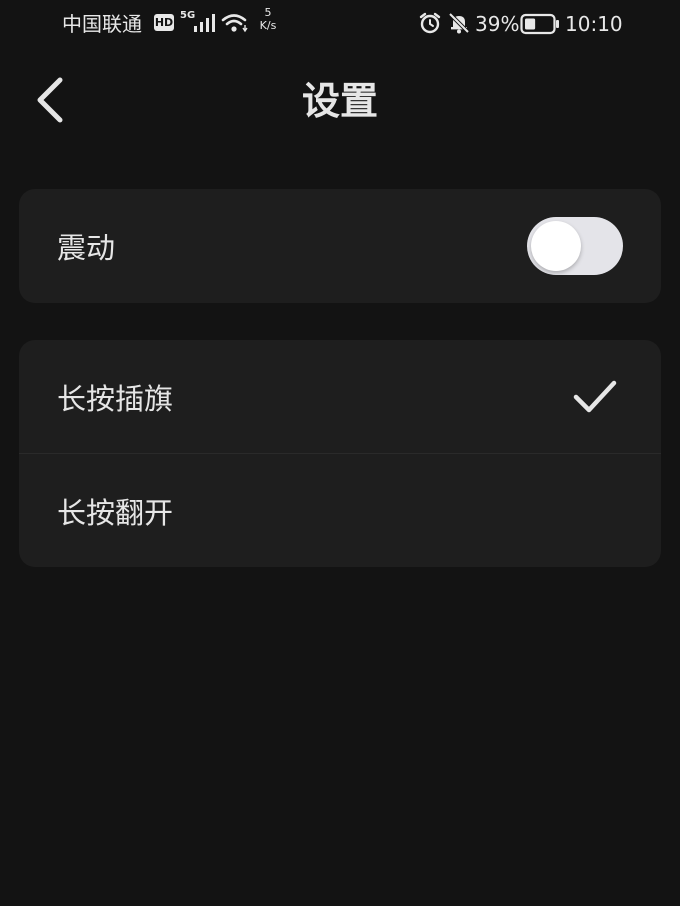  What do you see at coordinates (595, 396) in the screenshot?
I see `check-icon` at bounding box center [595, 396].